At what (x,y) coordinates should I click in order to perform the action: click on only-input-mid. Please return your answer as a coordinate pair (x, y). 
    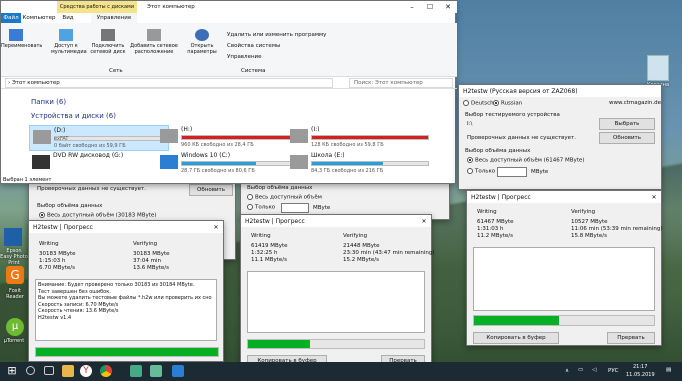
    Looking at the image, I should click on (295, 208).